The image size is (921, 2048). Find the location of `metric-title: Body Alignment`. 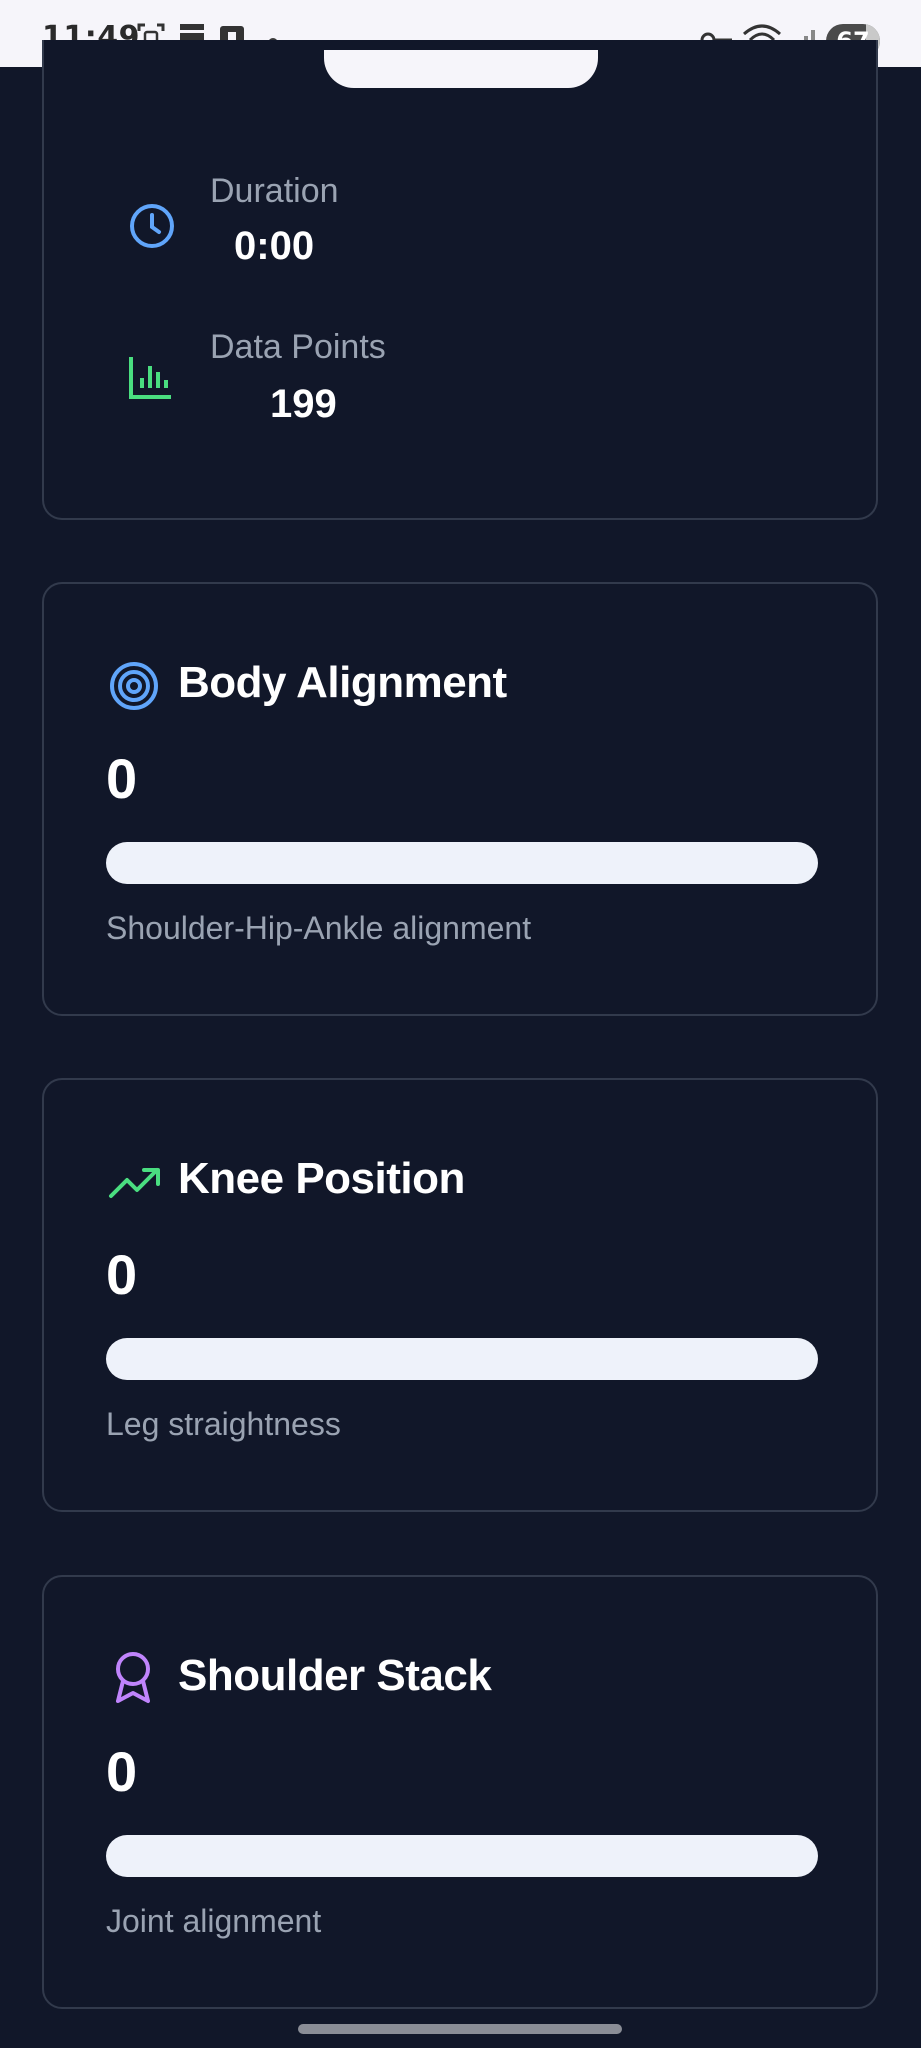

metric-title: Body Alignment is located at coordinates (342, 682).